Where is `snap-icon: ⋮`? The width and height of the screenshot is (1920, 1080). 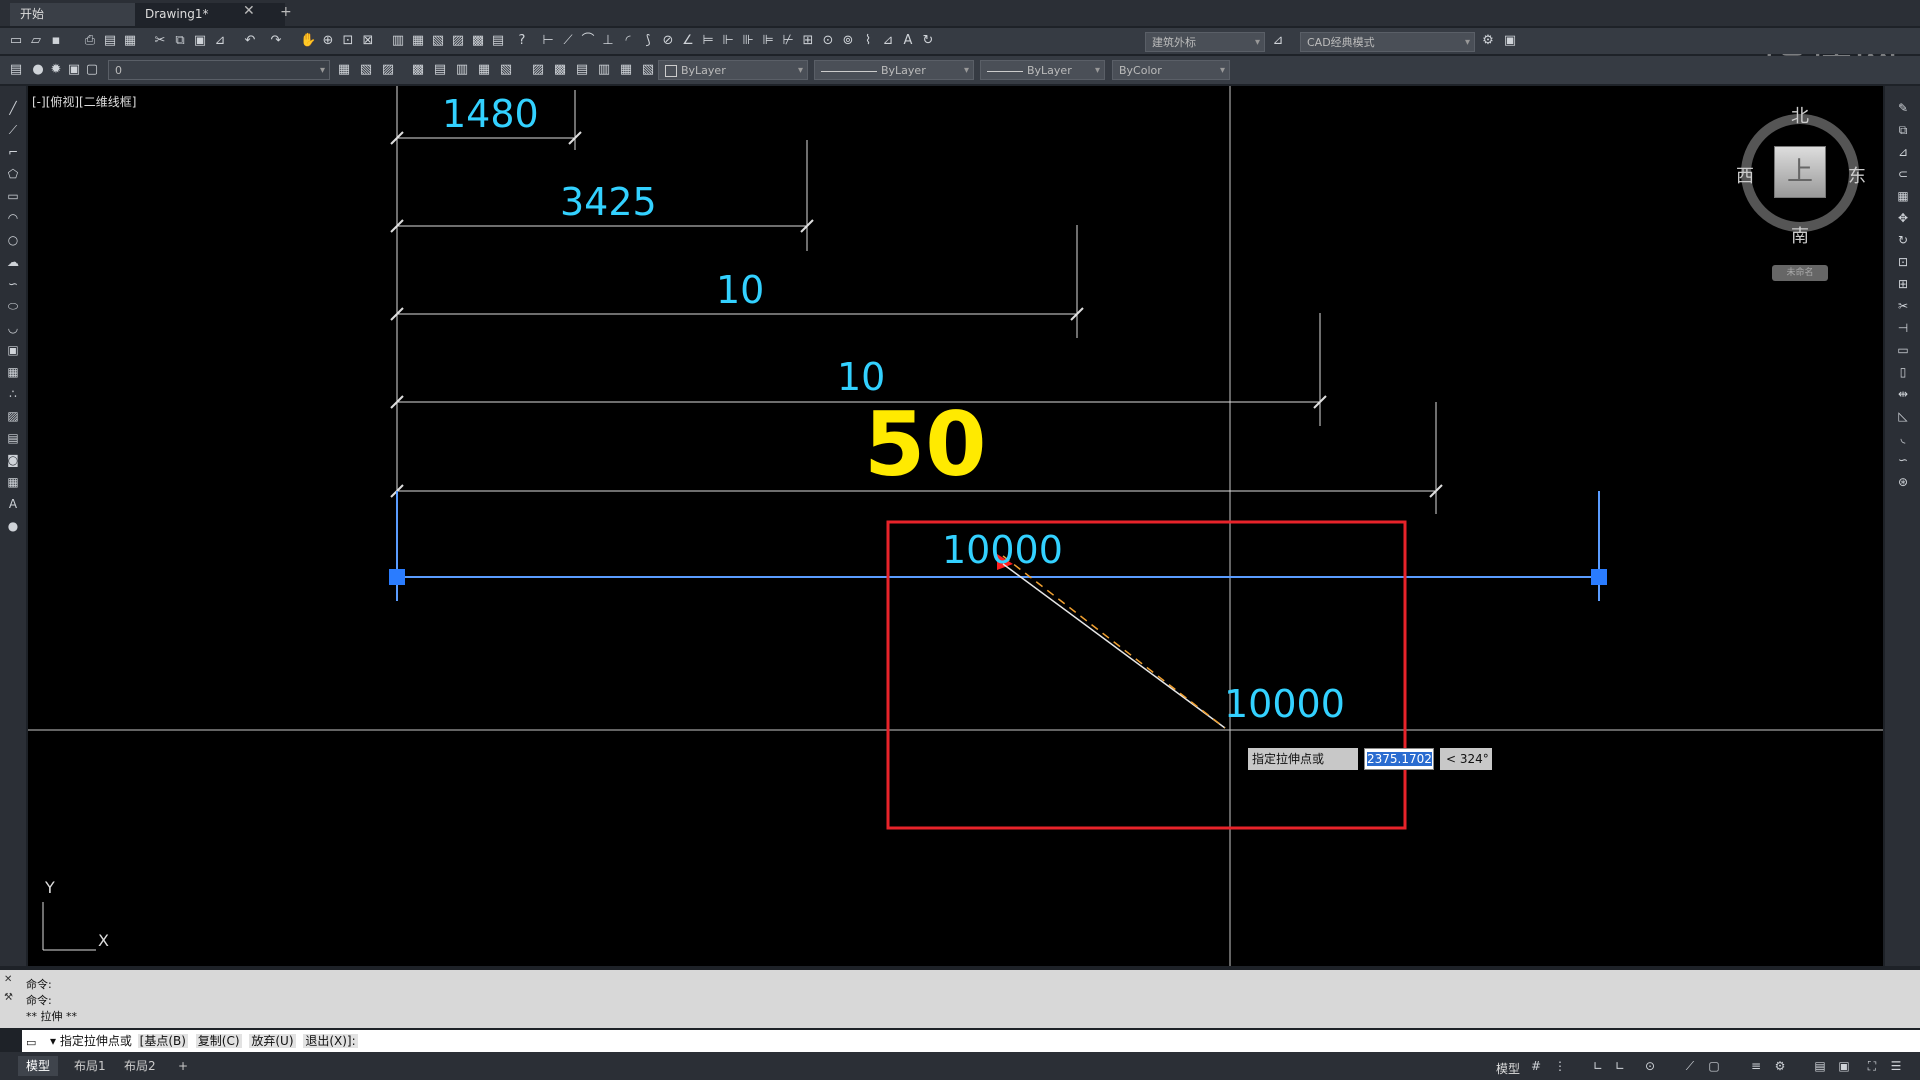
snap-icon: ⋮ is located at coordinates (1560, 1066).